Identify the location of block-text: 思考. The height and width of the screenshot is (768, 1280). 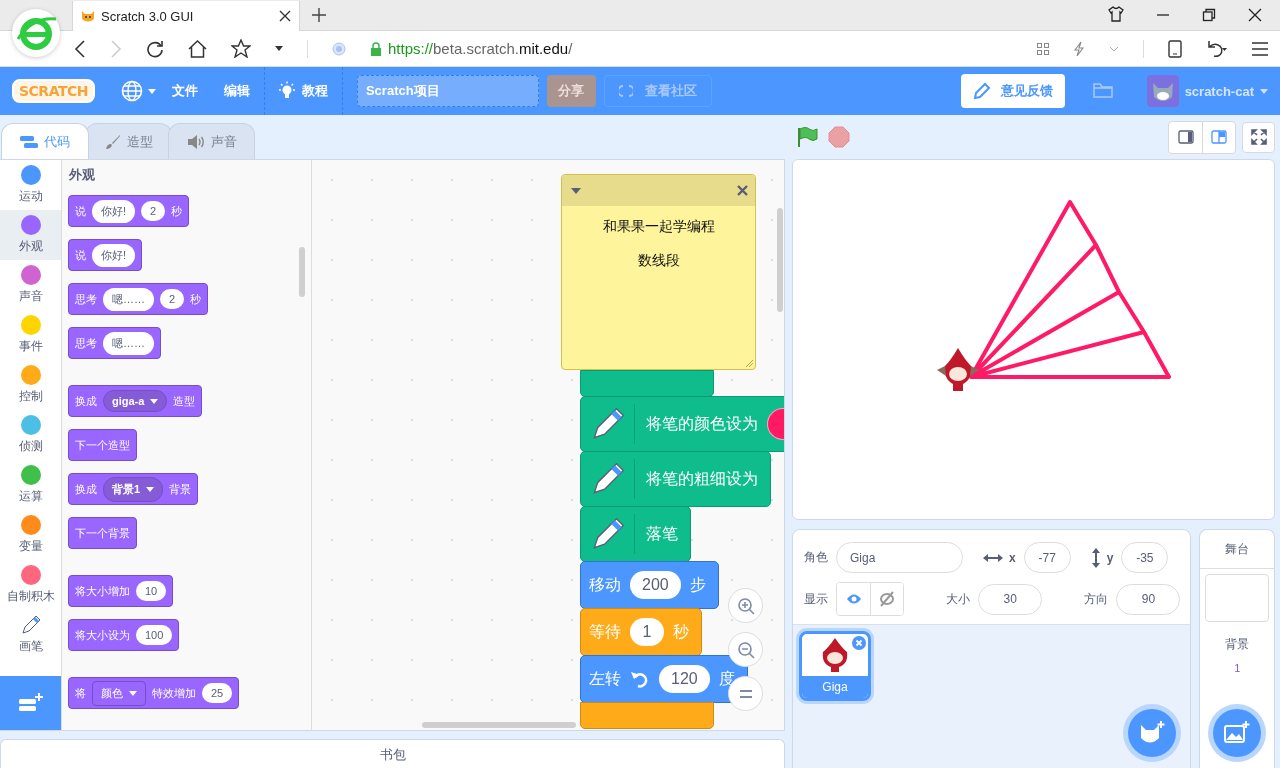
(86, 343).